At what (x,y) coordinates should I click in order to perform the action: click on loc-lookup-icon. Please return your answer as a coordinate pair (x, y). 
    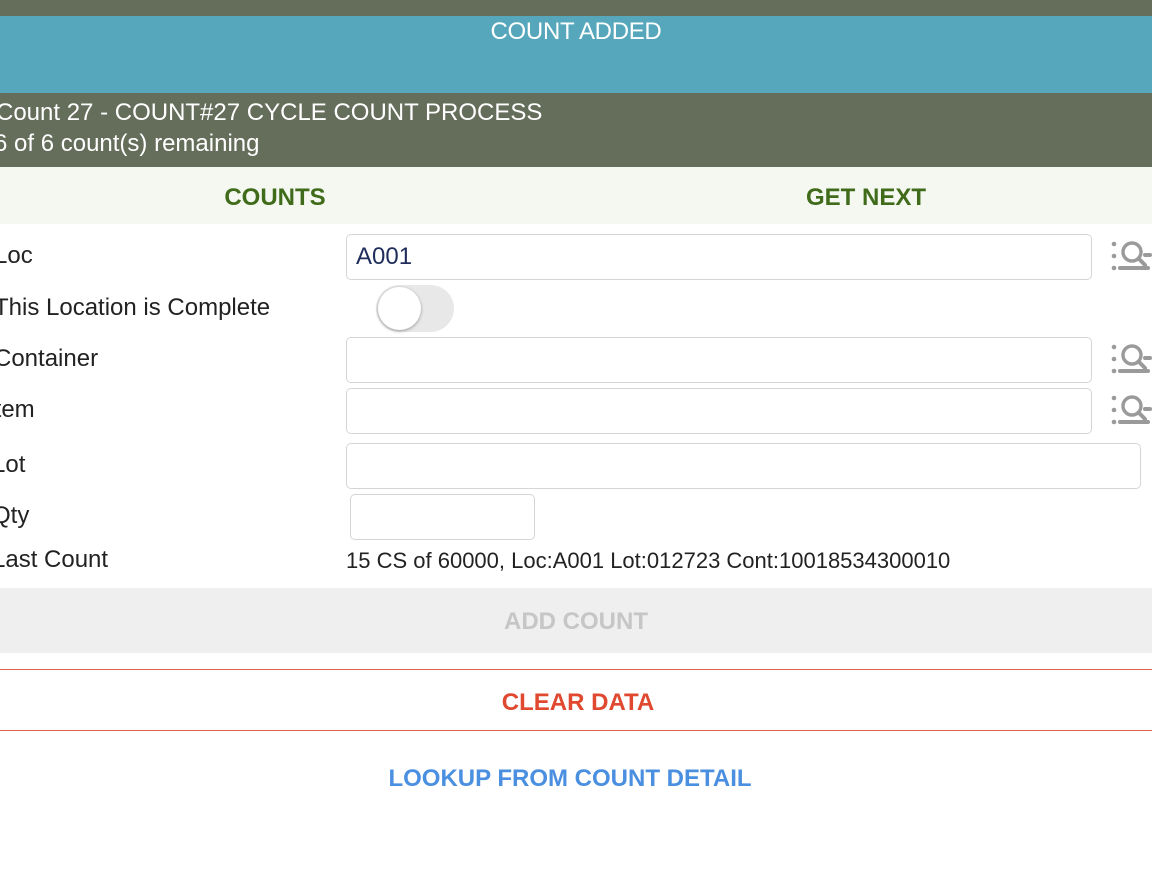
    Looking at the image, I should click on (1131, 257).